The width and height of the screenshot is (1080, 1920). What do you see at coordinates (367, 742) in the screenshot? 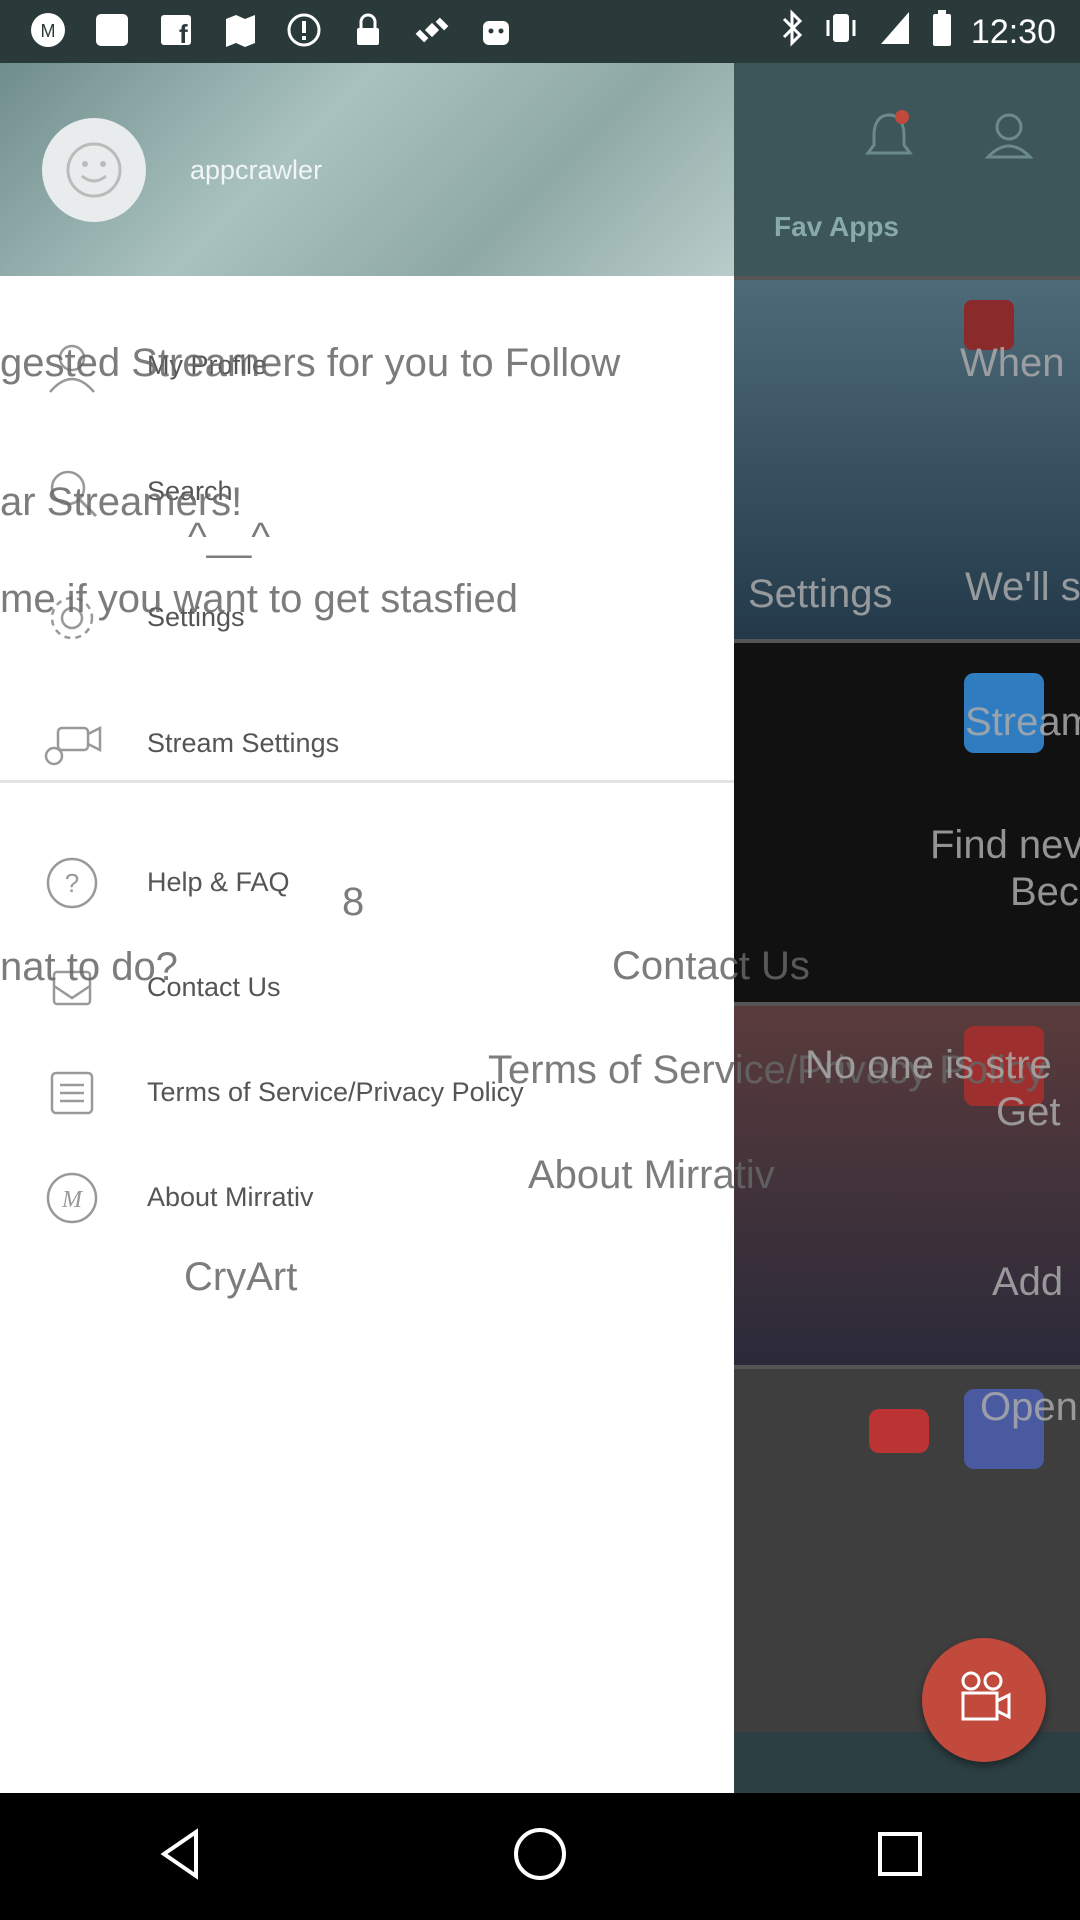
I see `menu-item-stream-settings: Stream Settings` at bounding box center [367, 742].